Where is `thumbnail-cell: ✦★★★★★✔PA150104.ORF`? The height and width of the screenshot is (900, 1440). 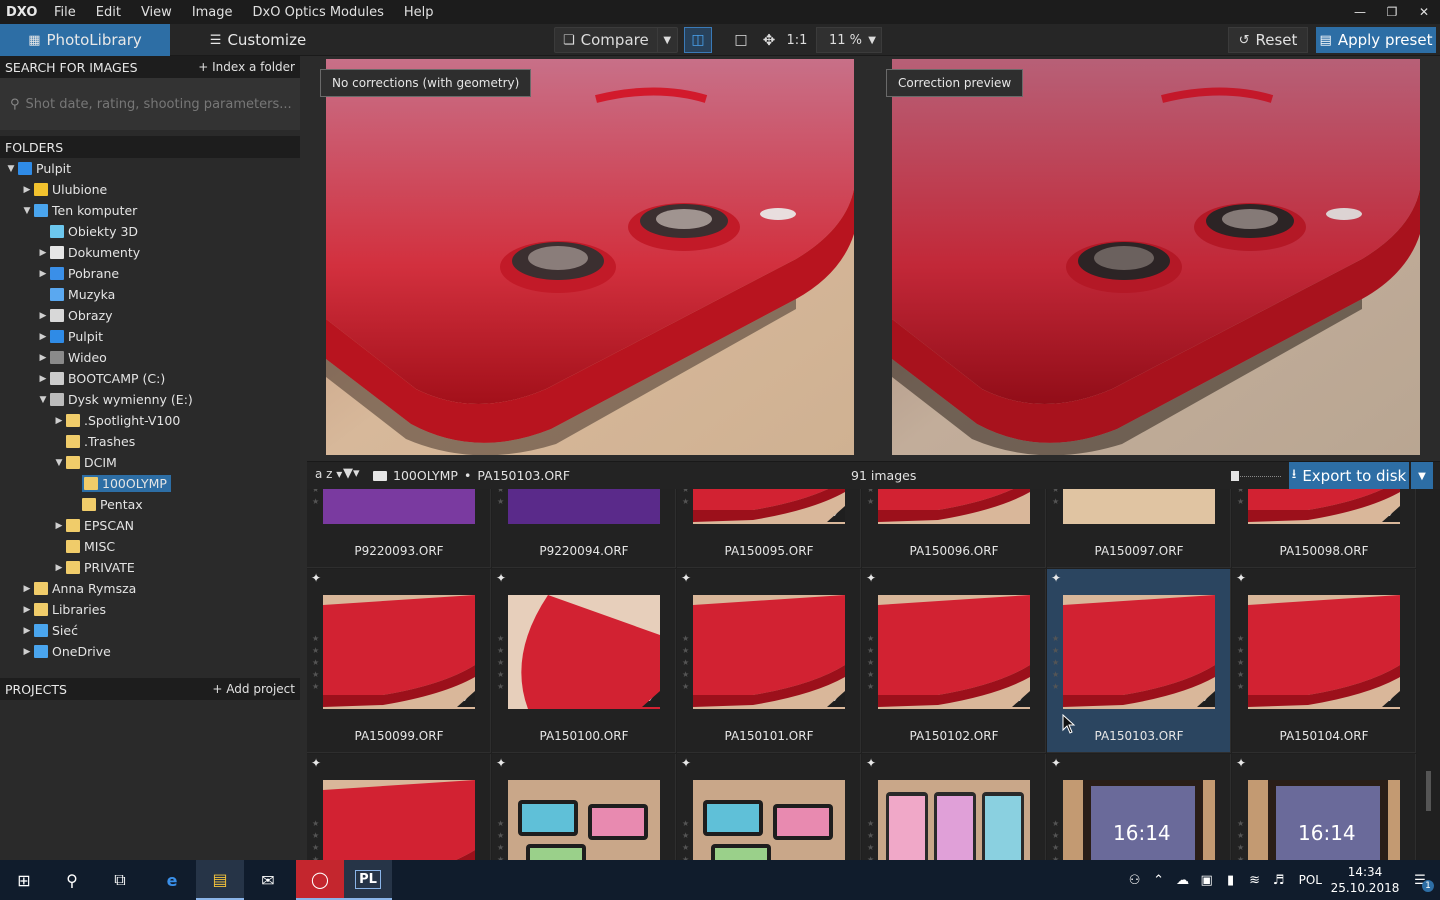 thumbnail-cell: ✦★★★★★✔PA150104.ORF is located at coordinates (1324, 661).